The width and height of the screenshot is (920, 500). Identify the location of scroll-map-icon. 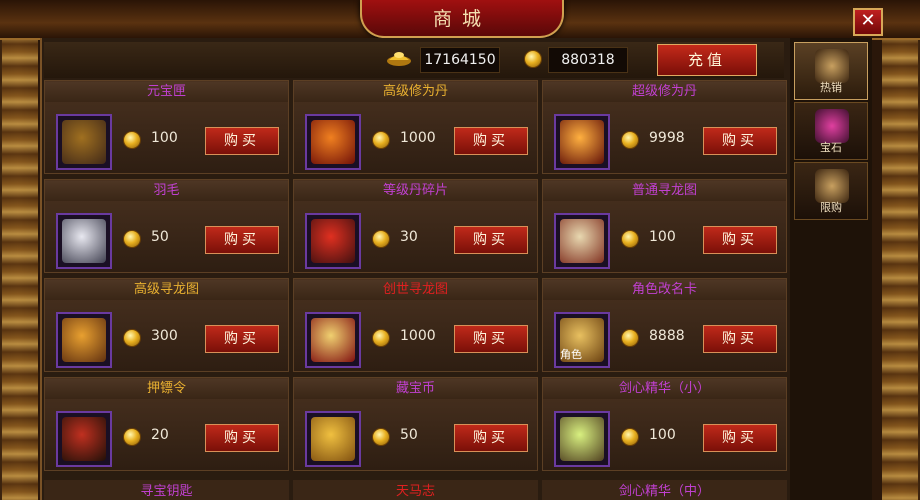
(582, 241).